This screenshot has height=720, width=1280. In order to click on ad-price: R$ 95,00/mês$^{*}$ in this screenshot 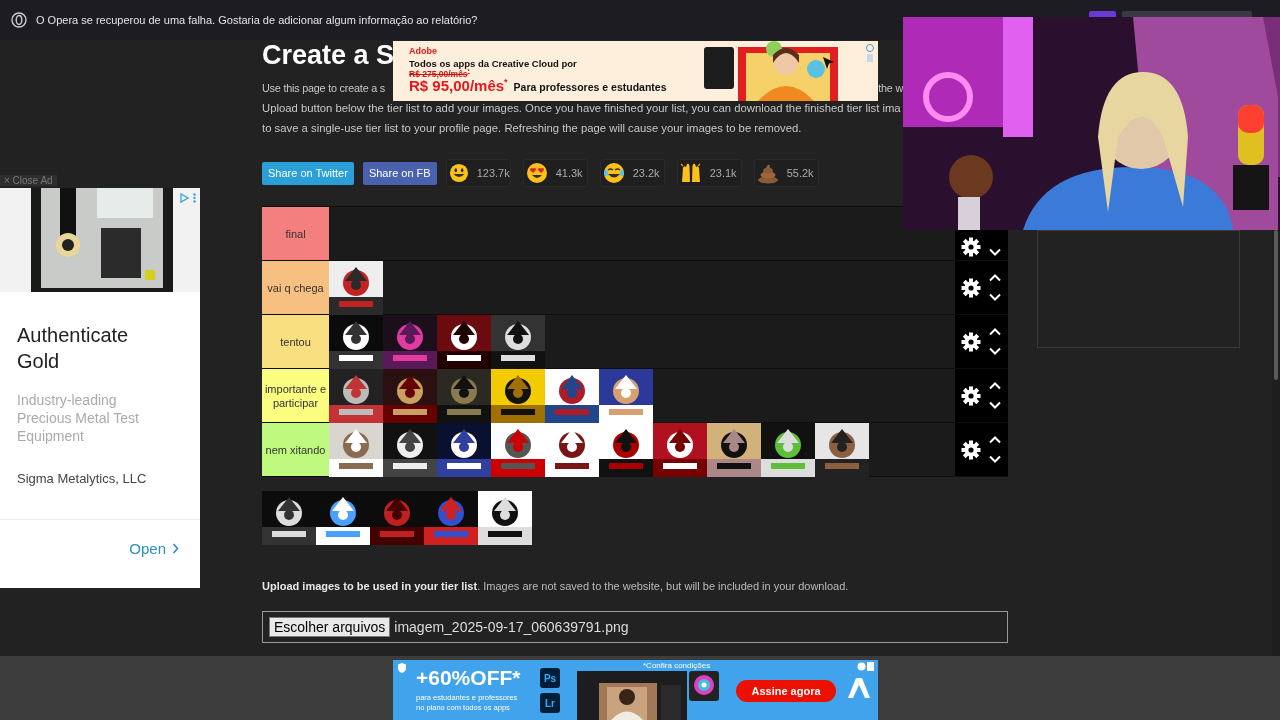, I will do `click(458, 85)`.